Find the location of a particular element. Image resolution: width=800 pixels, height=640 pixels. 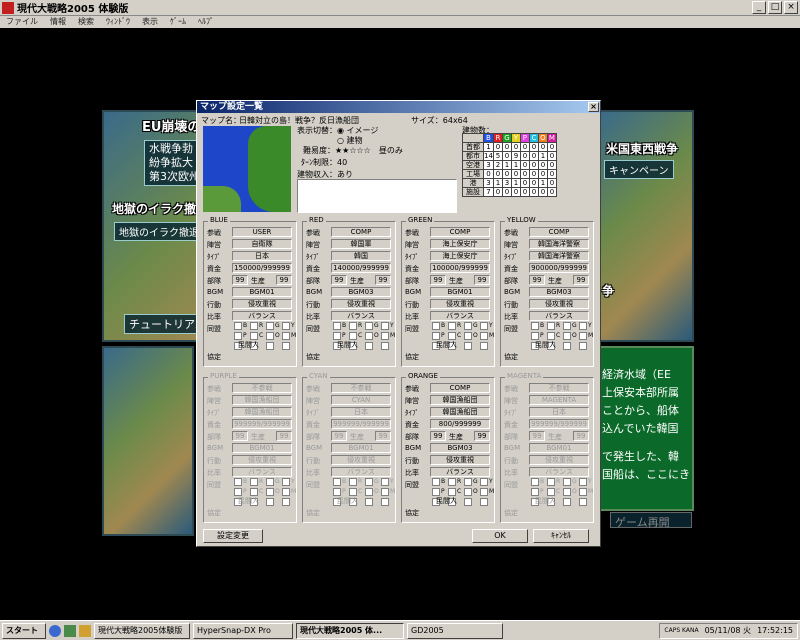

scenario-button-iraq: 地獄のイラク撤退 is located at coordinates (159, 231).